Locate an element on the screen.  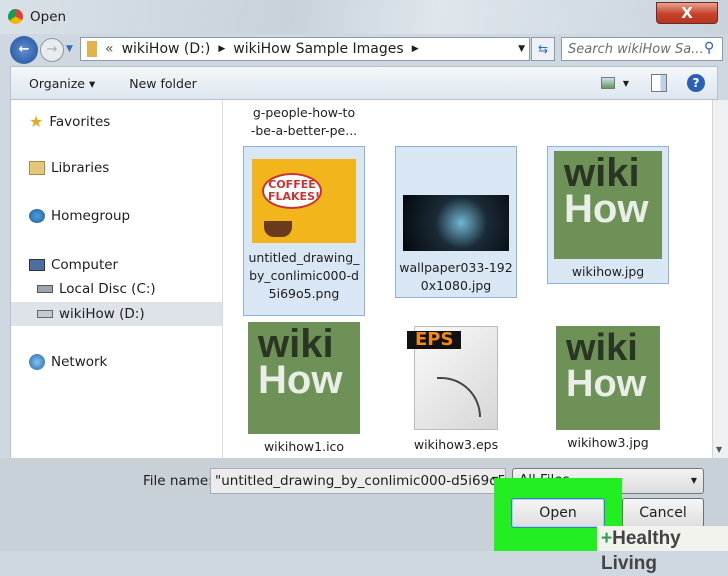
file-item: wiki How wikihow3.jpg is located at coordinates (608, 389).